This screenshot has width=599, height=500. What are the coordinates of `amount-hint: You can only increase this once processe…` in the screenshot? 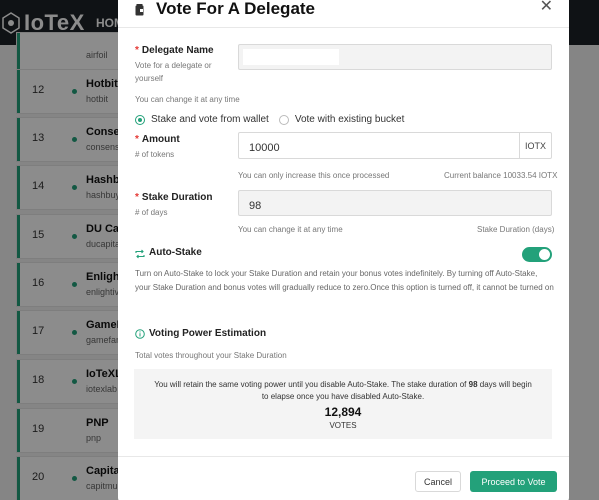 It's located at (314, 175).